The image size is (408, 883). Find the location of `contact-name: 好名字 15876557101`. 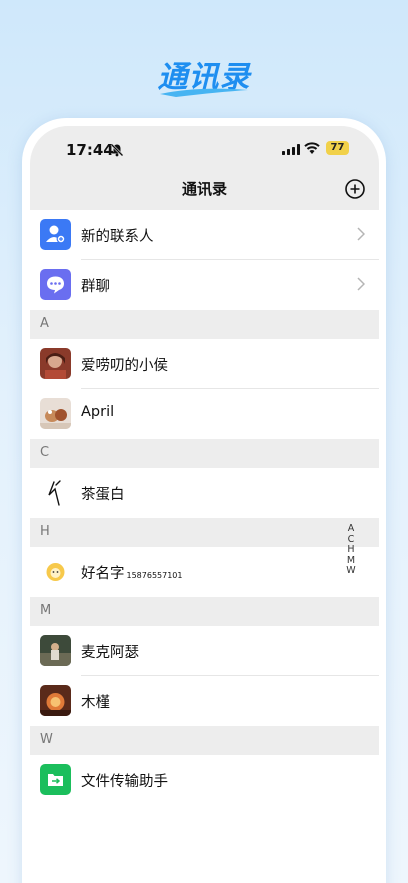

contact-name: 好名字 15876557101 is located at coordinates (132, 572).